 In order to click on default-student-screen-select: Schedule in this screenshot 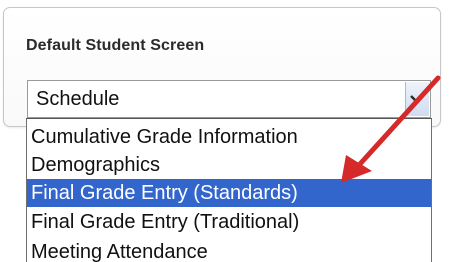, I will do `click(229, 99)`.